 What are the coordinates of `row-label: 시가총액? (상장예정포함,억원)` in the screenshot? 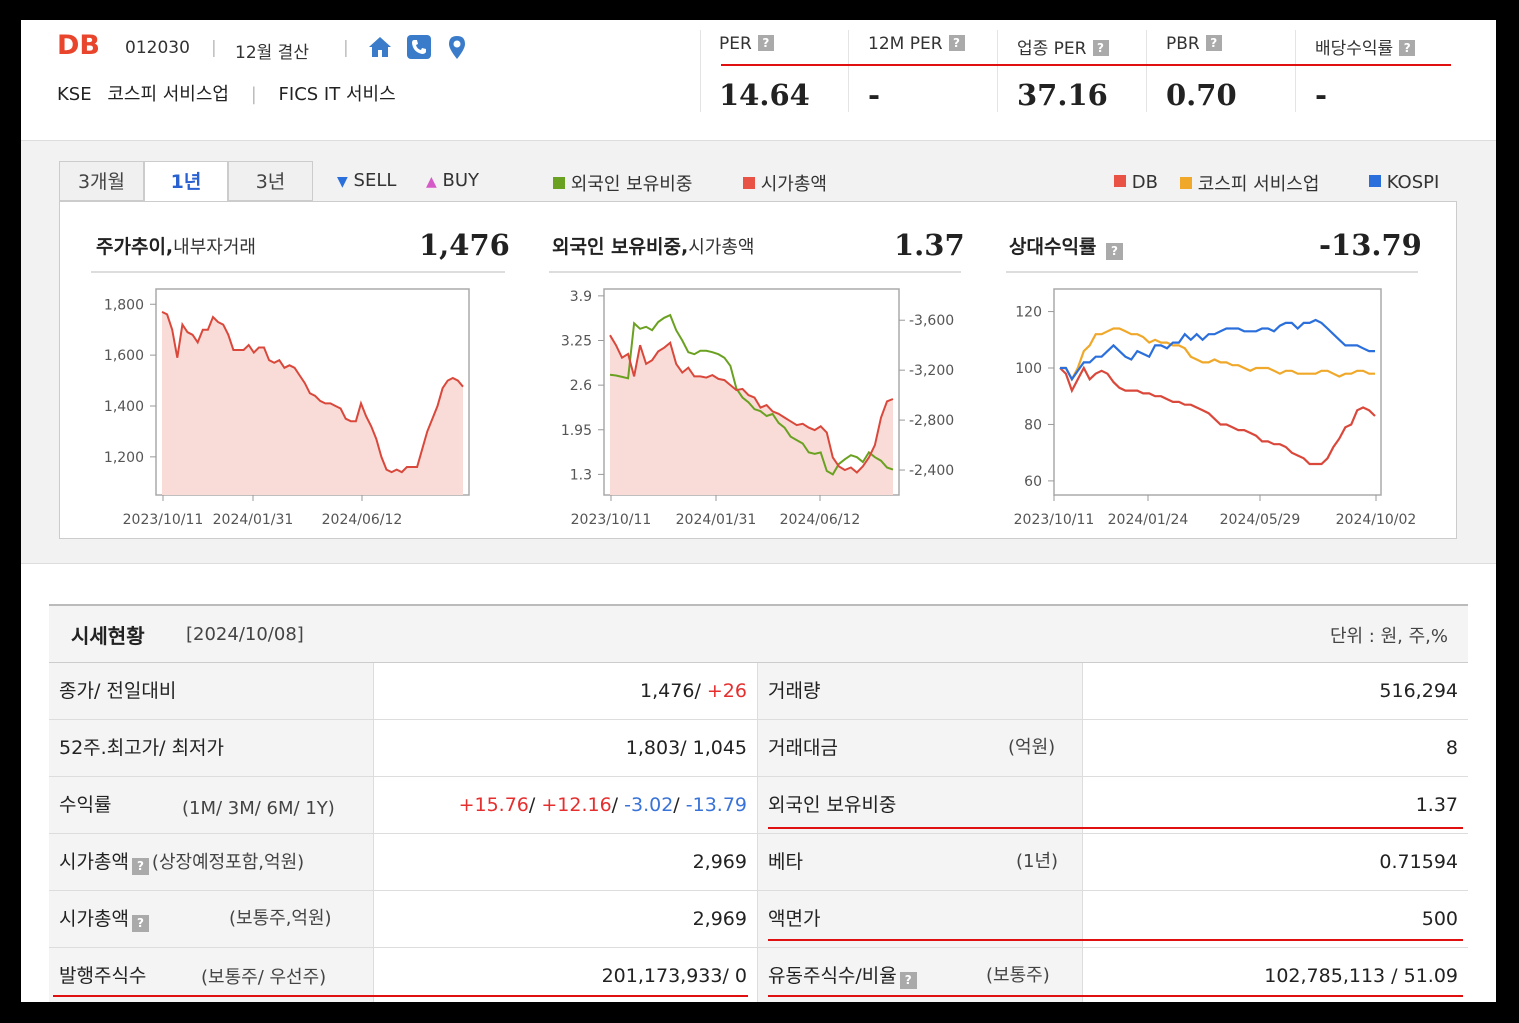 It's located at (211, 862).